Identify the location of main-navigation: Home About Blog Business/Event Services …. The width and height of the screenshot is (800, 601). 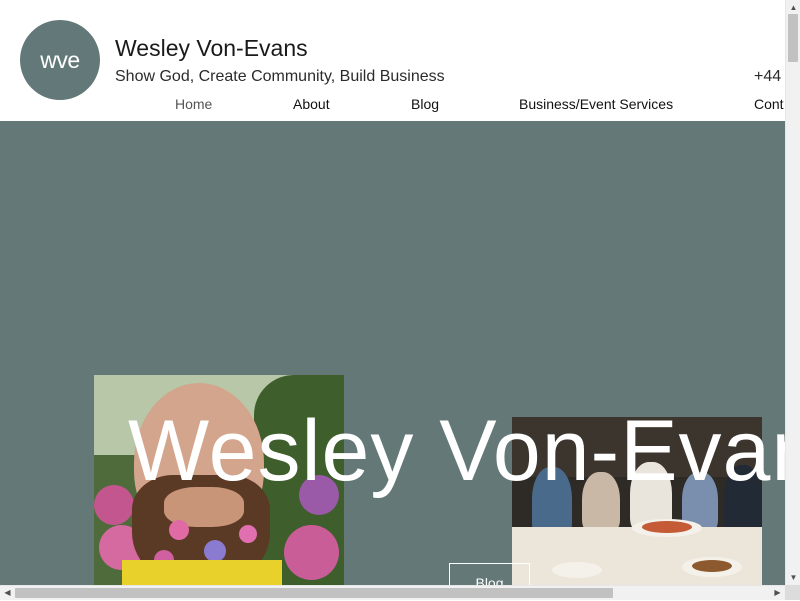
(392, 107).